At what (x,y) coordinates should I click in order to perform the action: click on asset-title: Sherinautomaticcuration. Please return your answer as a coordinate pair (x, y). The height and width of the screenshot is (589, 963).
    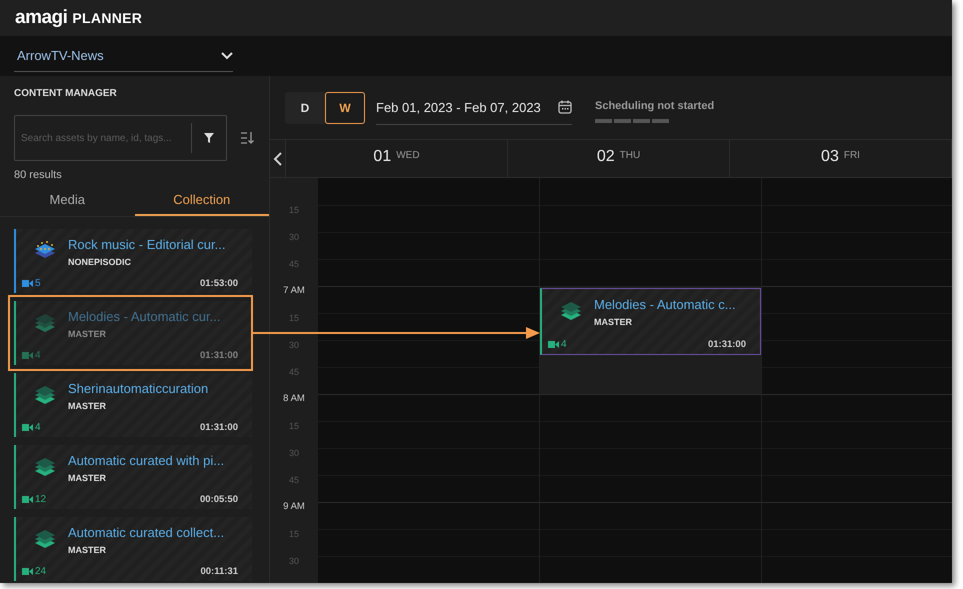
    Looking at the image, I should click on (138, 388).